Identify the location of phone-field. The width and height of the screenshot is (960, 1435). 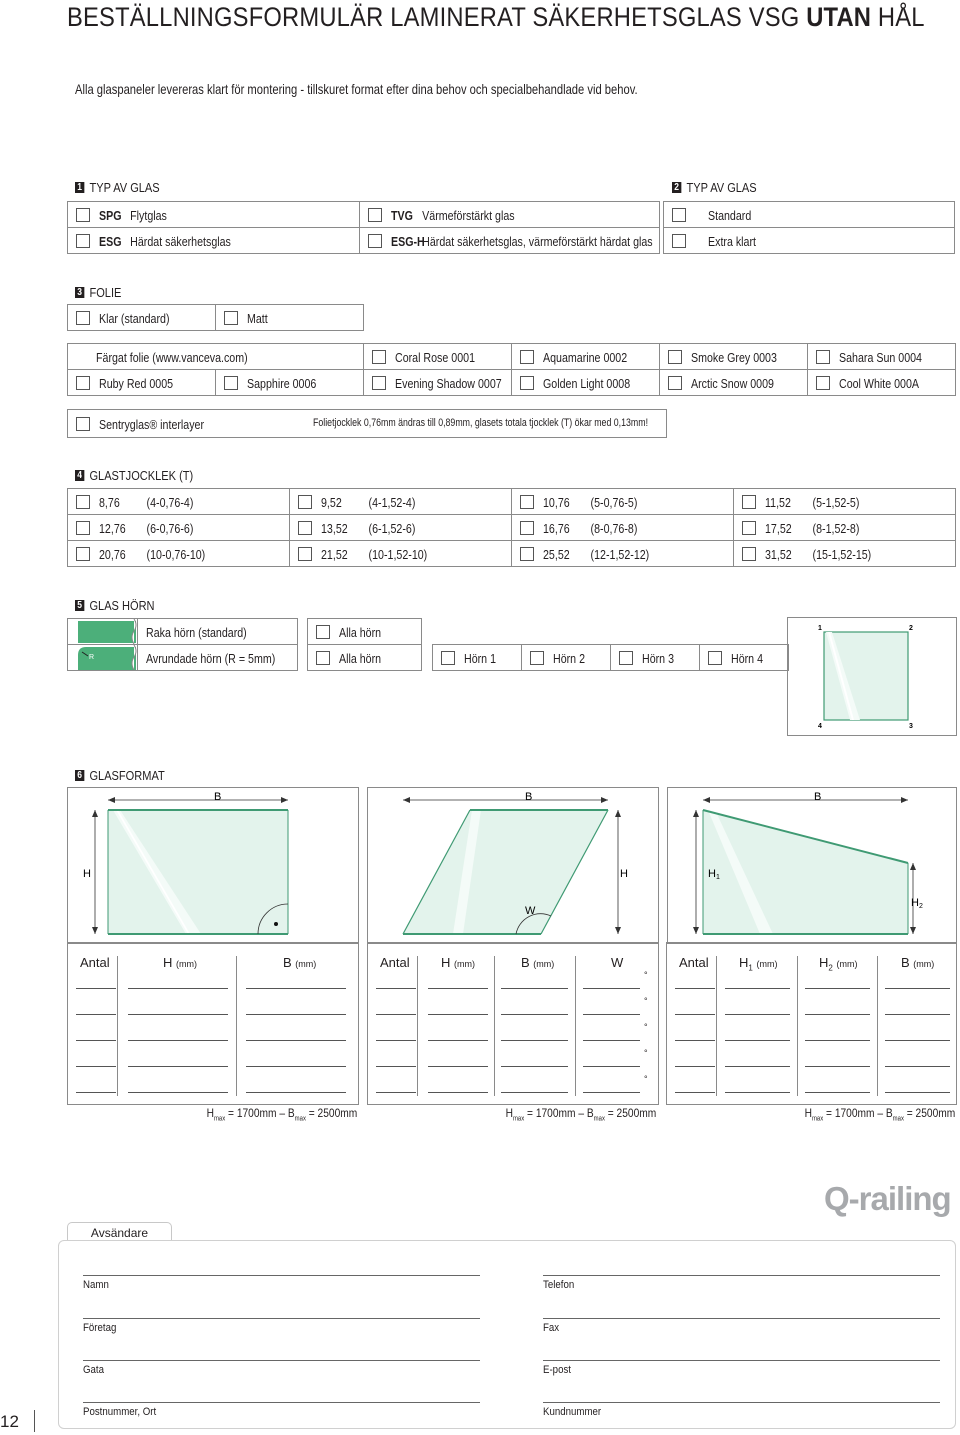
(741, 1275).